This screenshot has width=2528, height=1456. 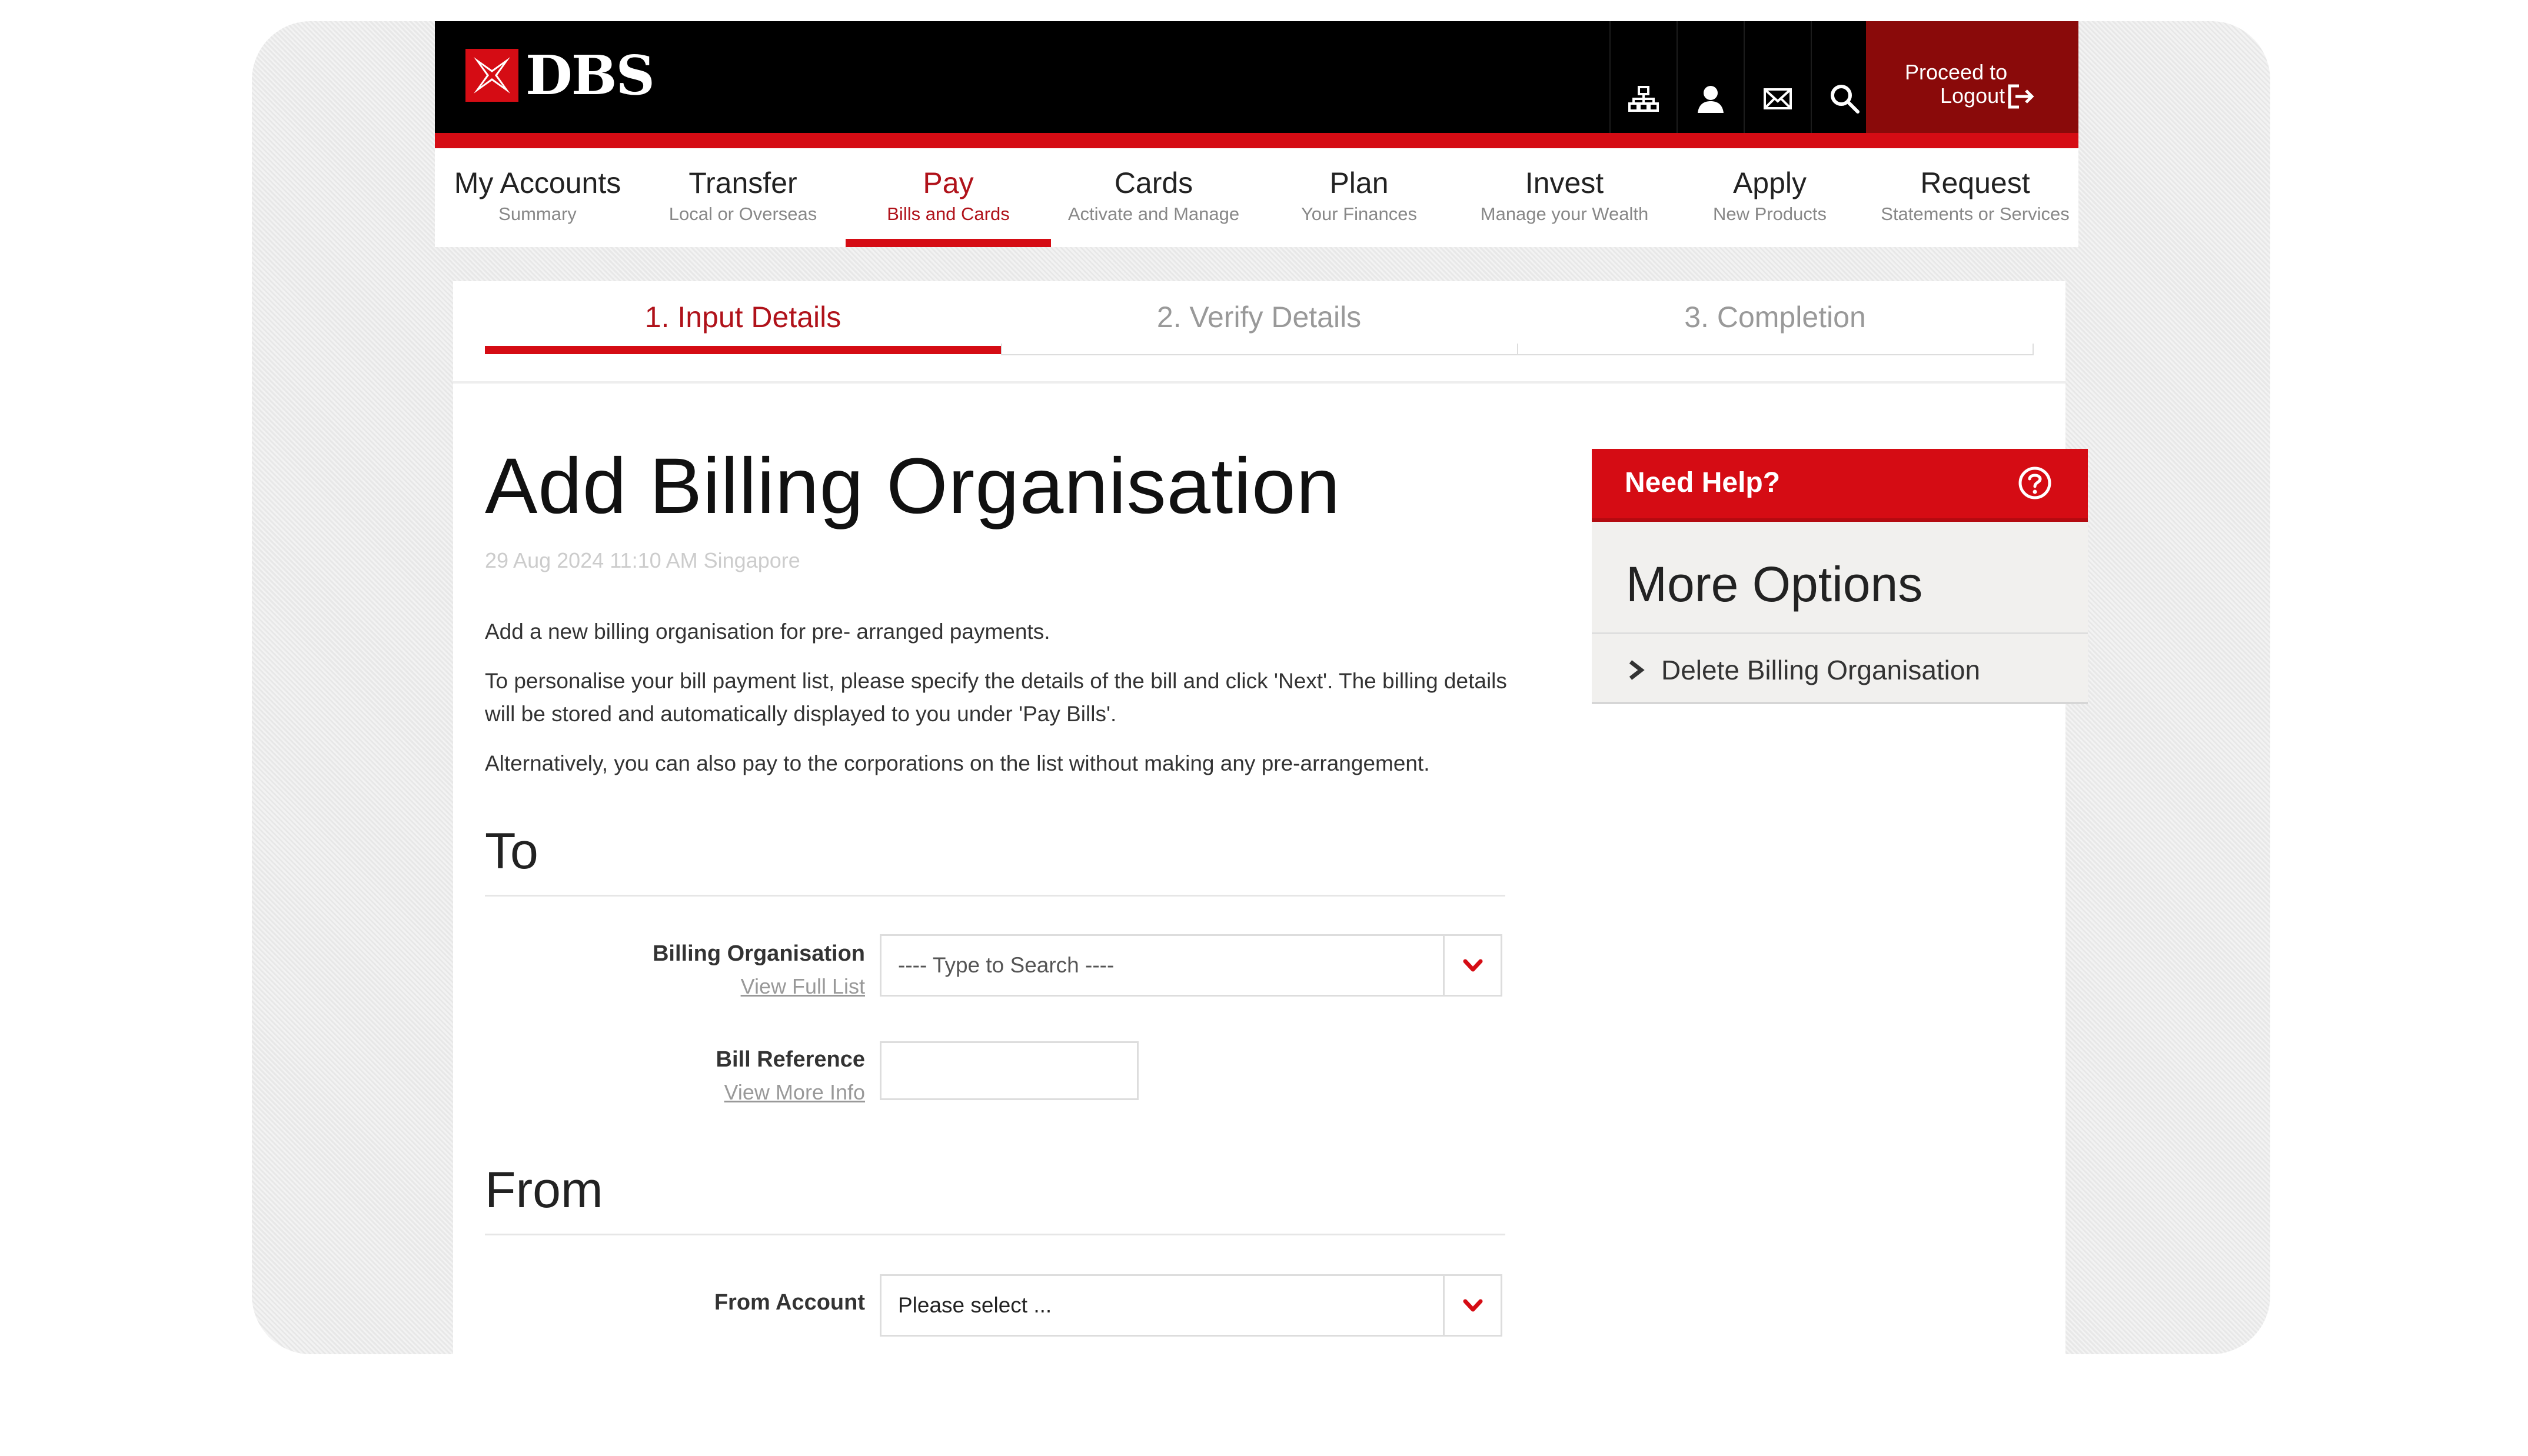 What do you see at coordinates (1840, 483) in the screenshot?
I see `need-help-button: Need Help?` at bounding box center [1840, 483].